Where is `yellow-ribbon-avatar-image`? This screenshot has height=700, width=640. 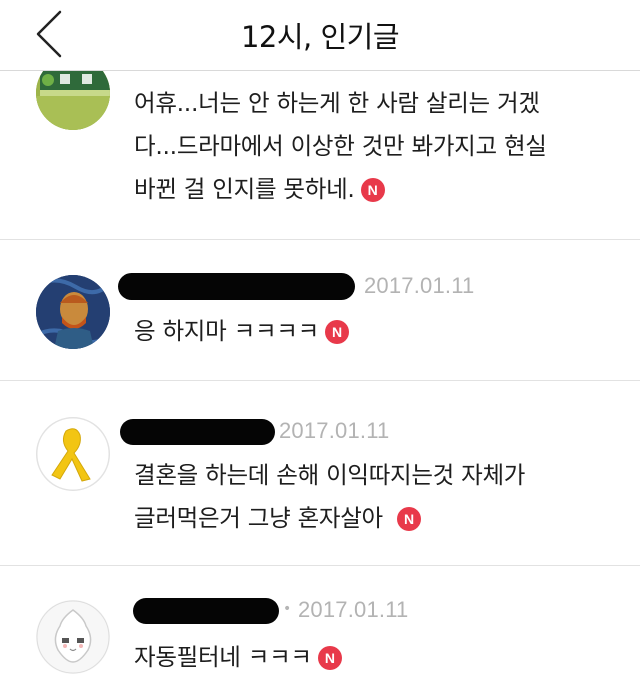
yellow-ribbon-avatar-image is located at coordinates (73, 454).